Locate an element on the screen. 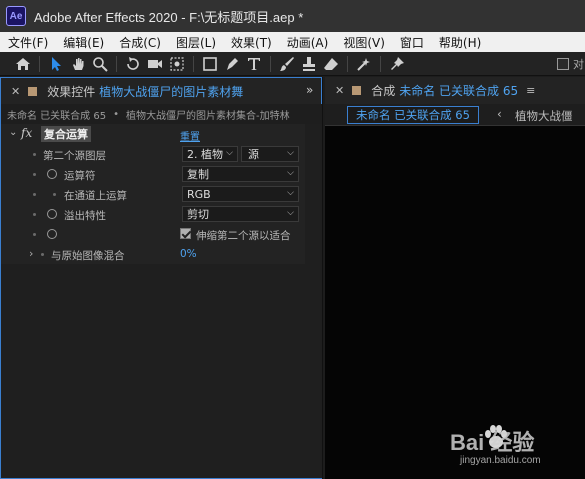  composition-subtabs: 未命名 已关联合成 65 ‹ 植物大战僵 is located at coordinates (455, 115).